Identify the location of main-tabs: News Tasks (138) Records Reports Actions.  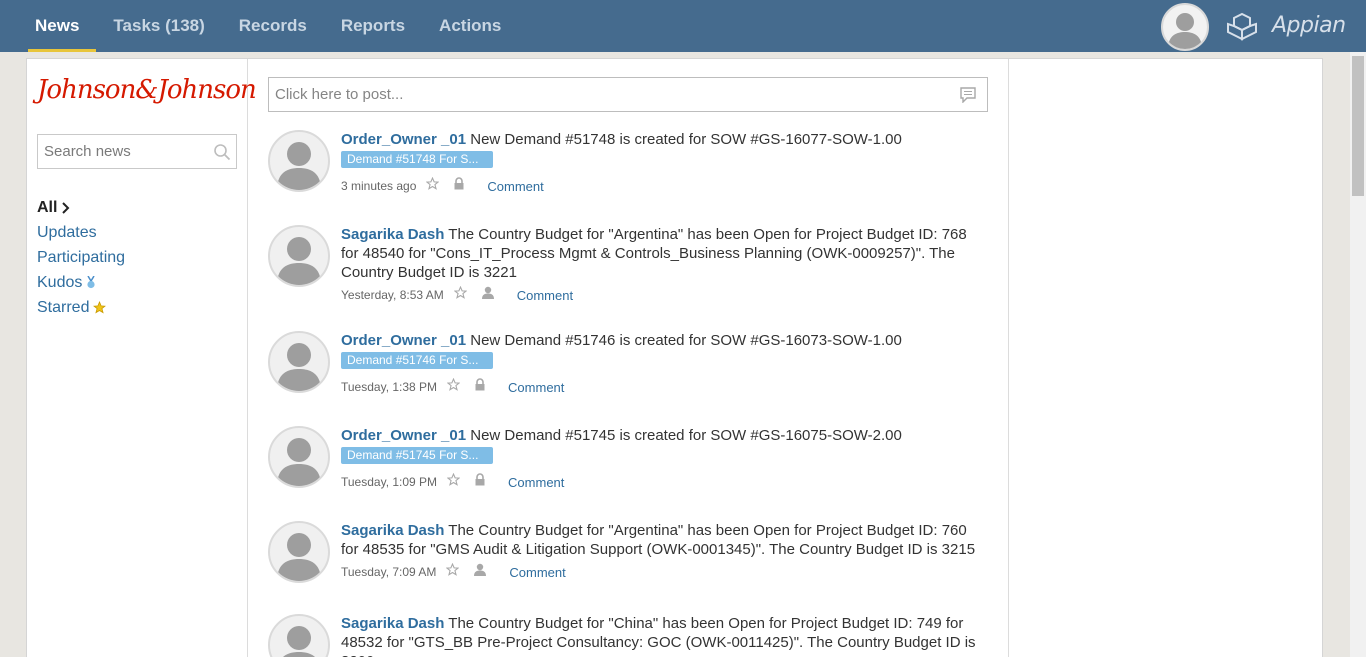
(268, 26).